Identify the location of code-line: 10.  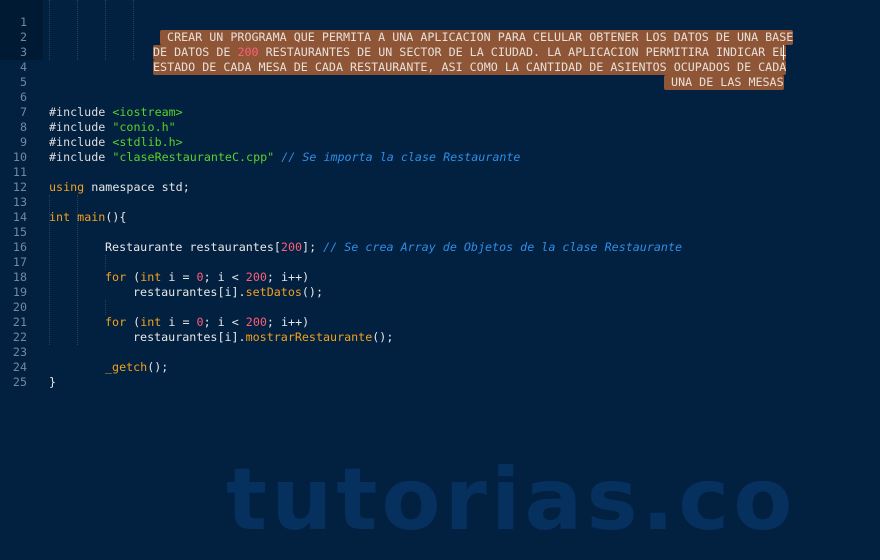
(440, 149).